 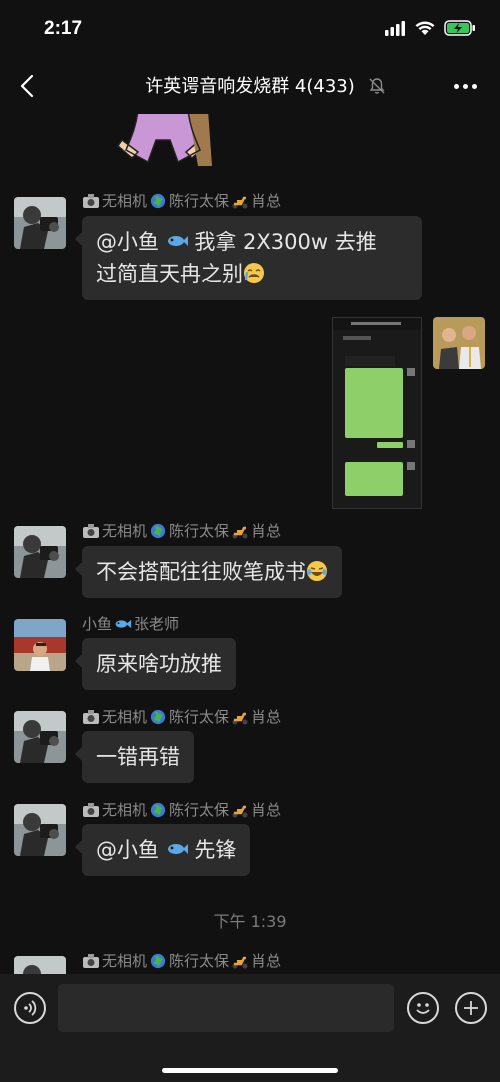 I want to click on crying-face-emoji-icon, so click(x=254, y=273).